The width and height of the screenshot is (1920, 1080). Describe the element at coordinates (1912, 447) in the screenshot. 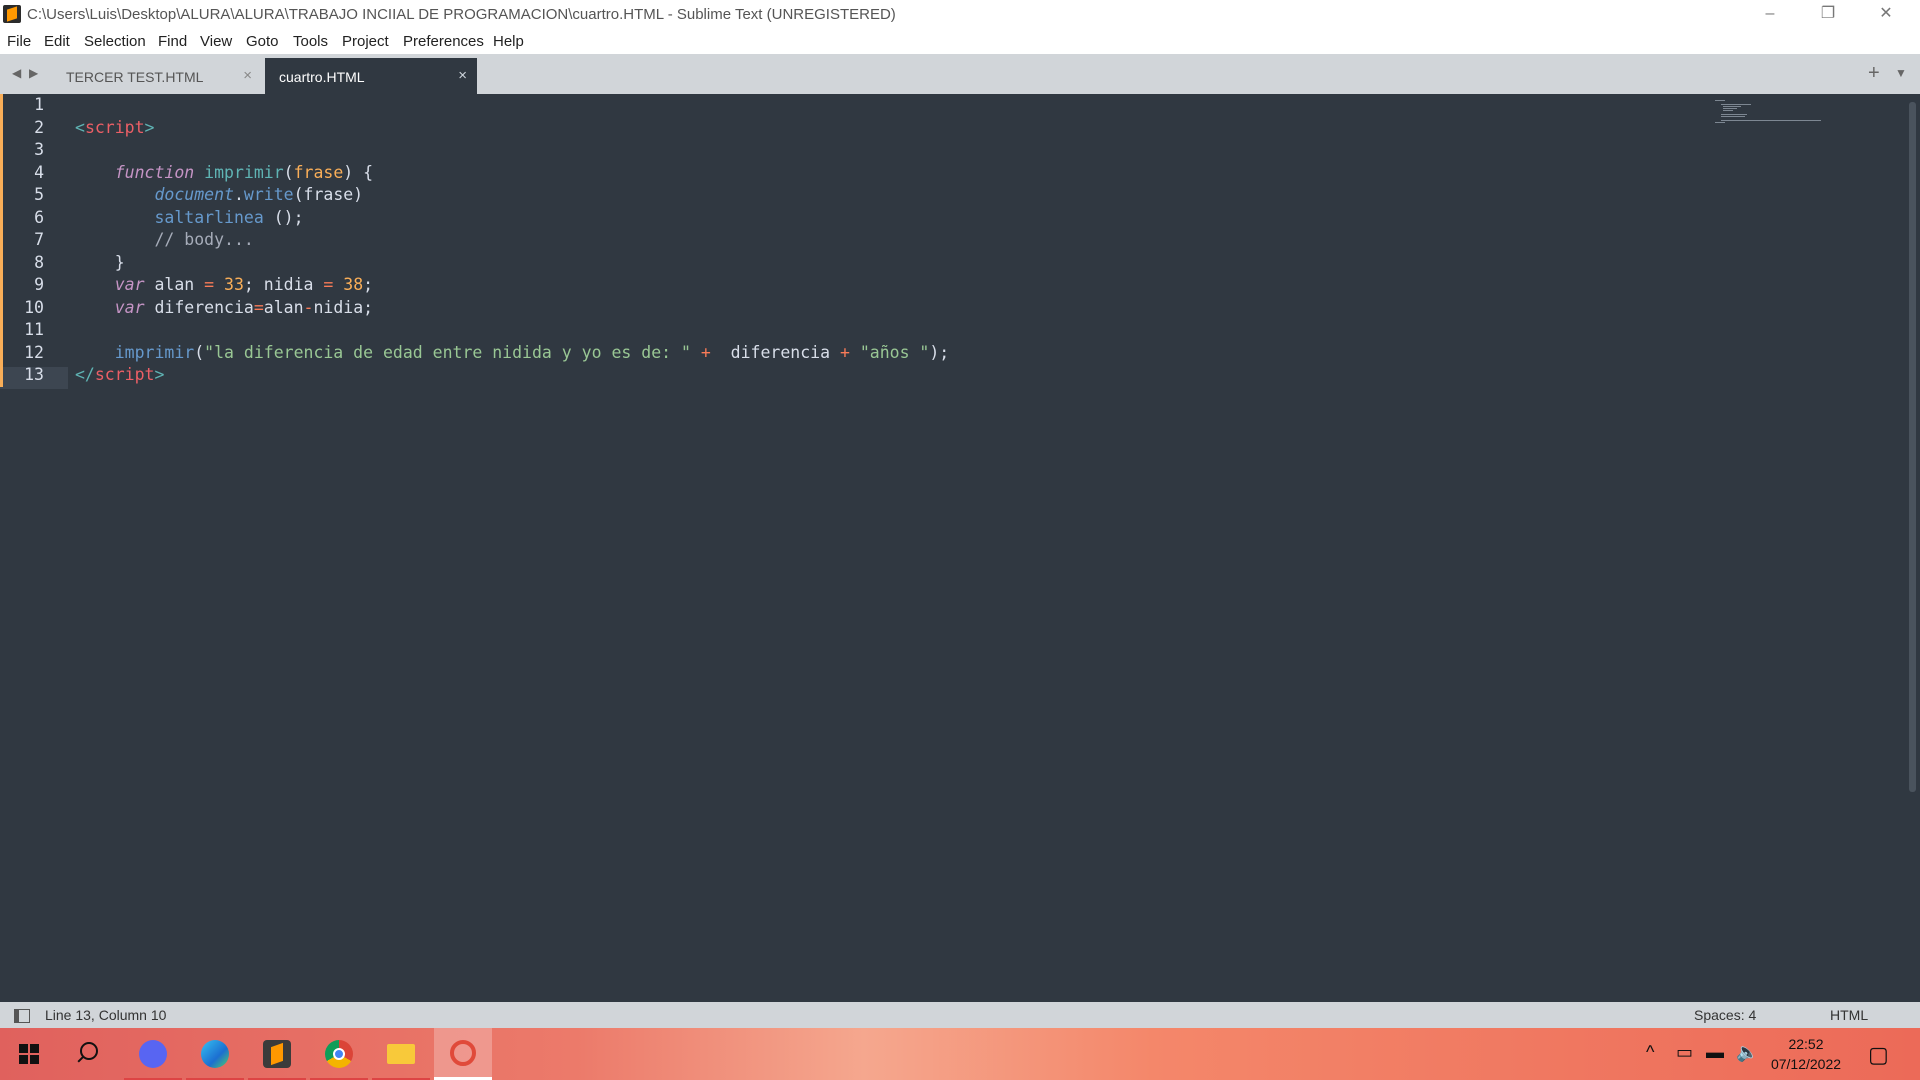

I see `scrollbar-thumb` at that location.